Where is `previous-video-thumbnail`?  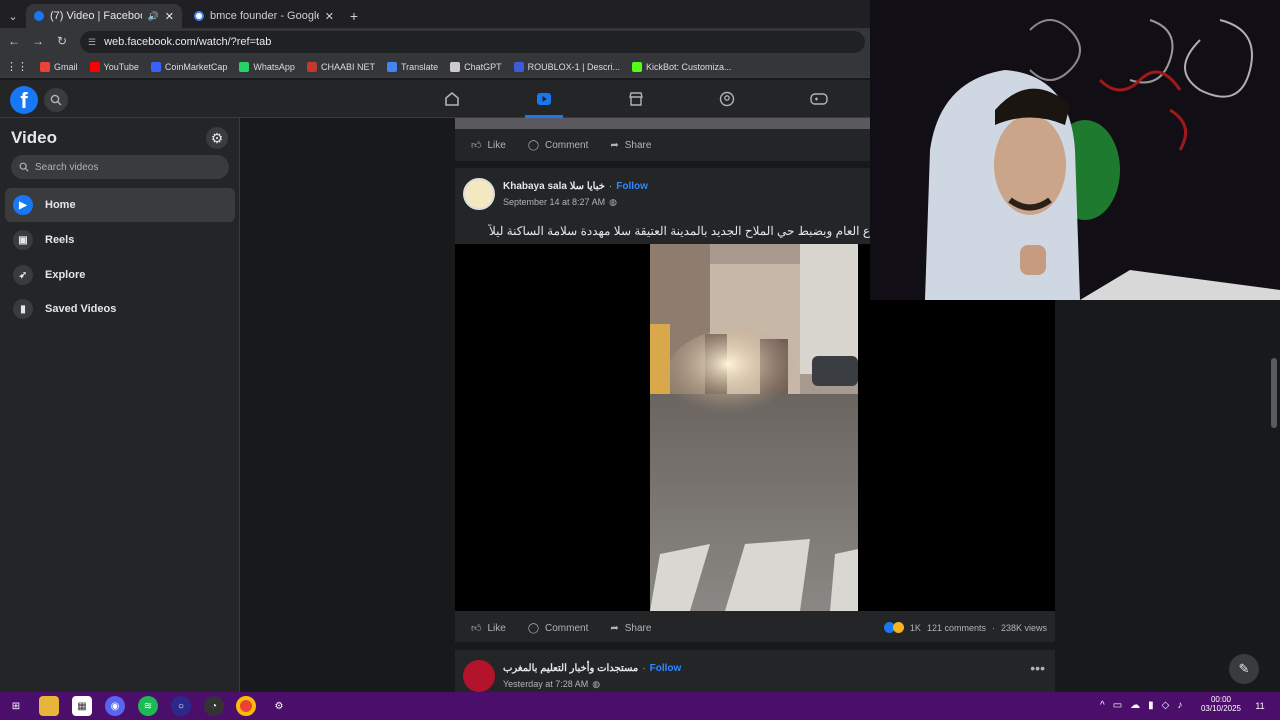 previous-video-thumbnail is located at coordinates (662, 123).